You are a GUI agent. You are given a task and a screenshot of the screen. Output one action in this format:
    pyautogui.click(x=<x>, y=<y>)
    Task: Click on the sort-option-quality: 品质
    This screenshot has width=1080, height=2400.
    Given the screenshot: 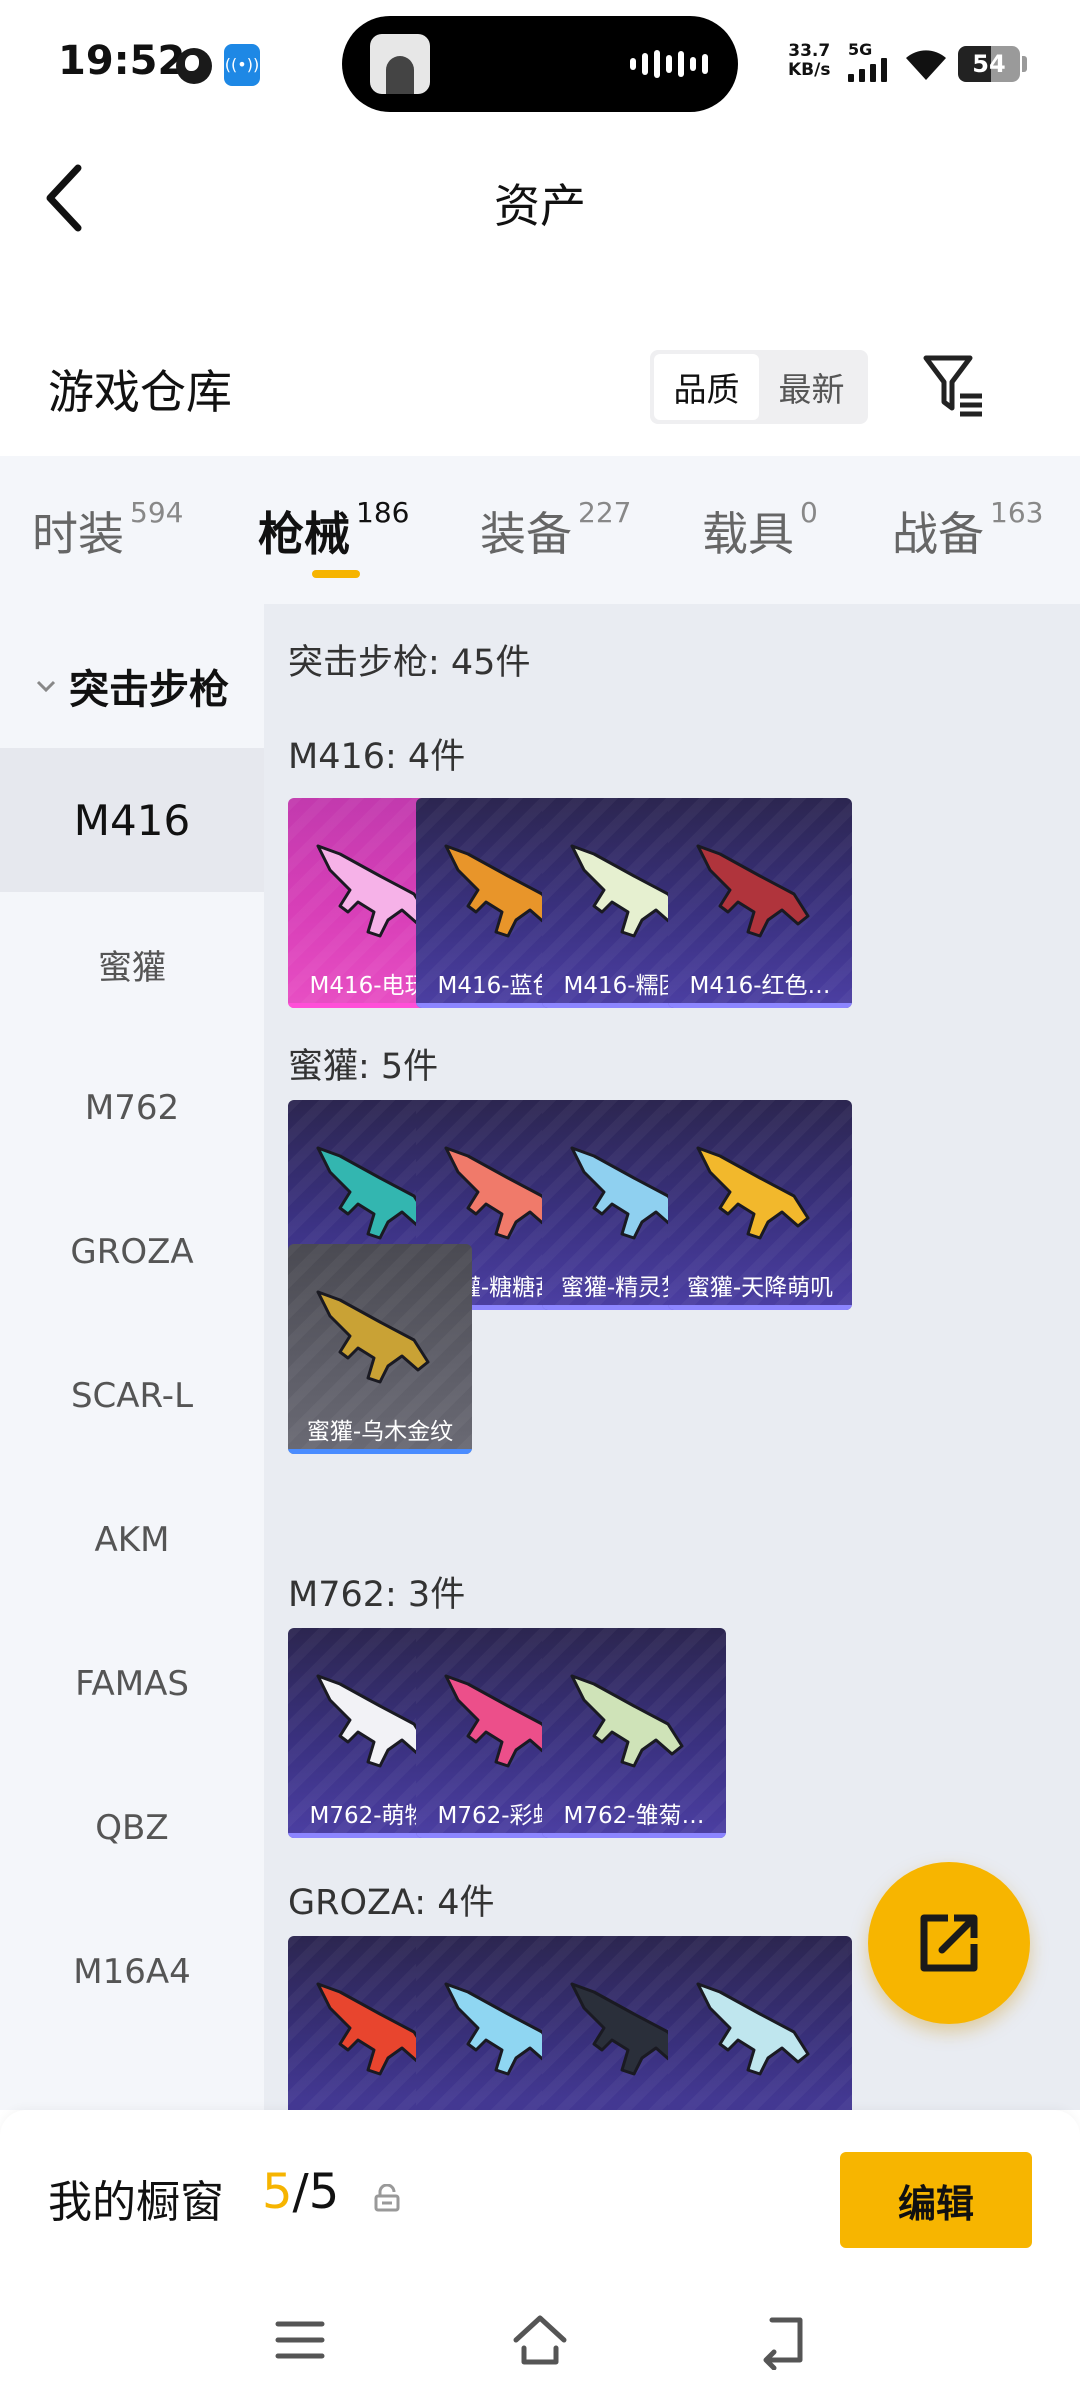 What is the action you would take?
    pyautogui.click(x=706, y=387)
    